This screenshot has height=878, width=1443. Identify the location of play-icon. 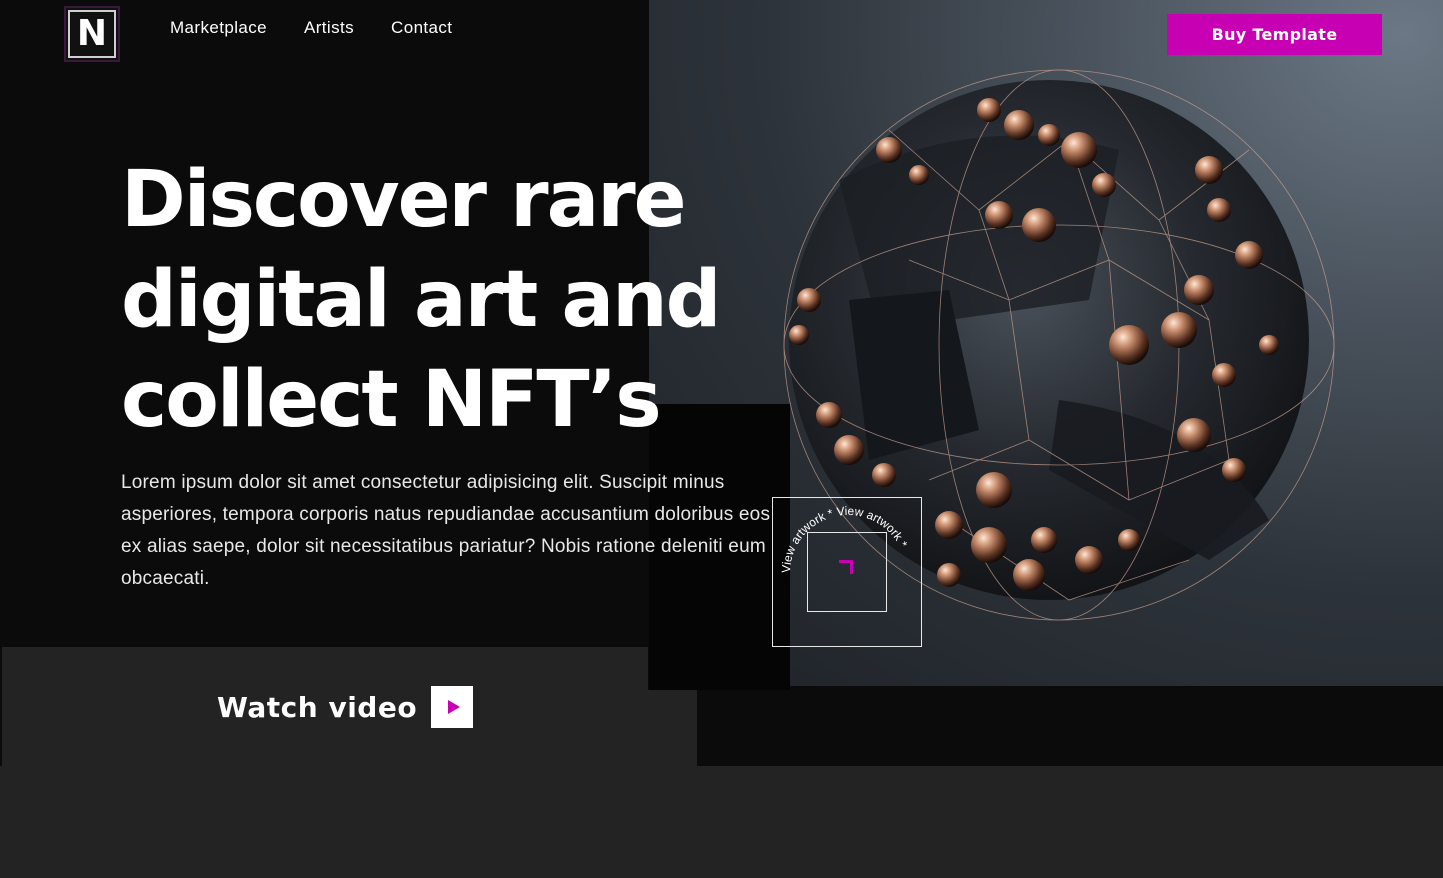
(453, 707).